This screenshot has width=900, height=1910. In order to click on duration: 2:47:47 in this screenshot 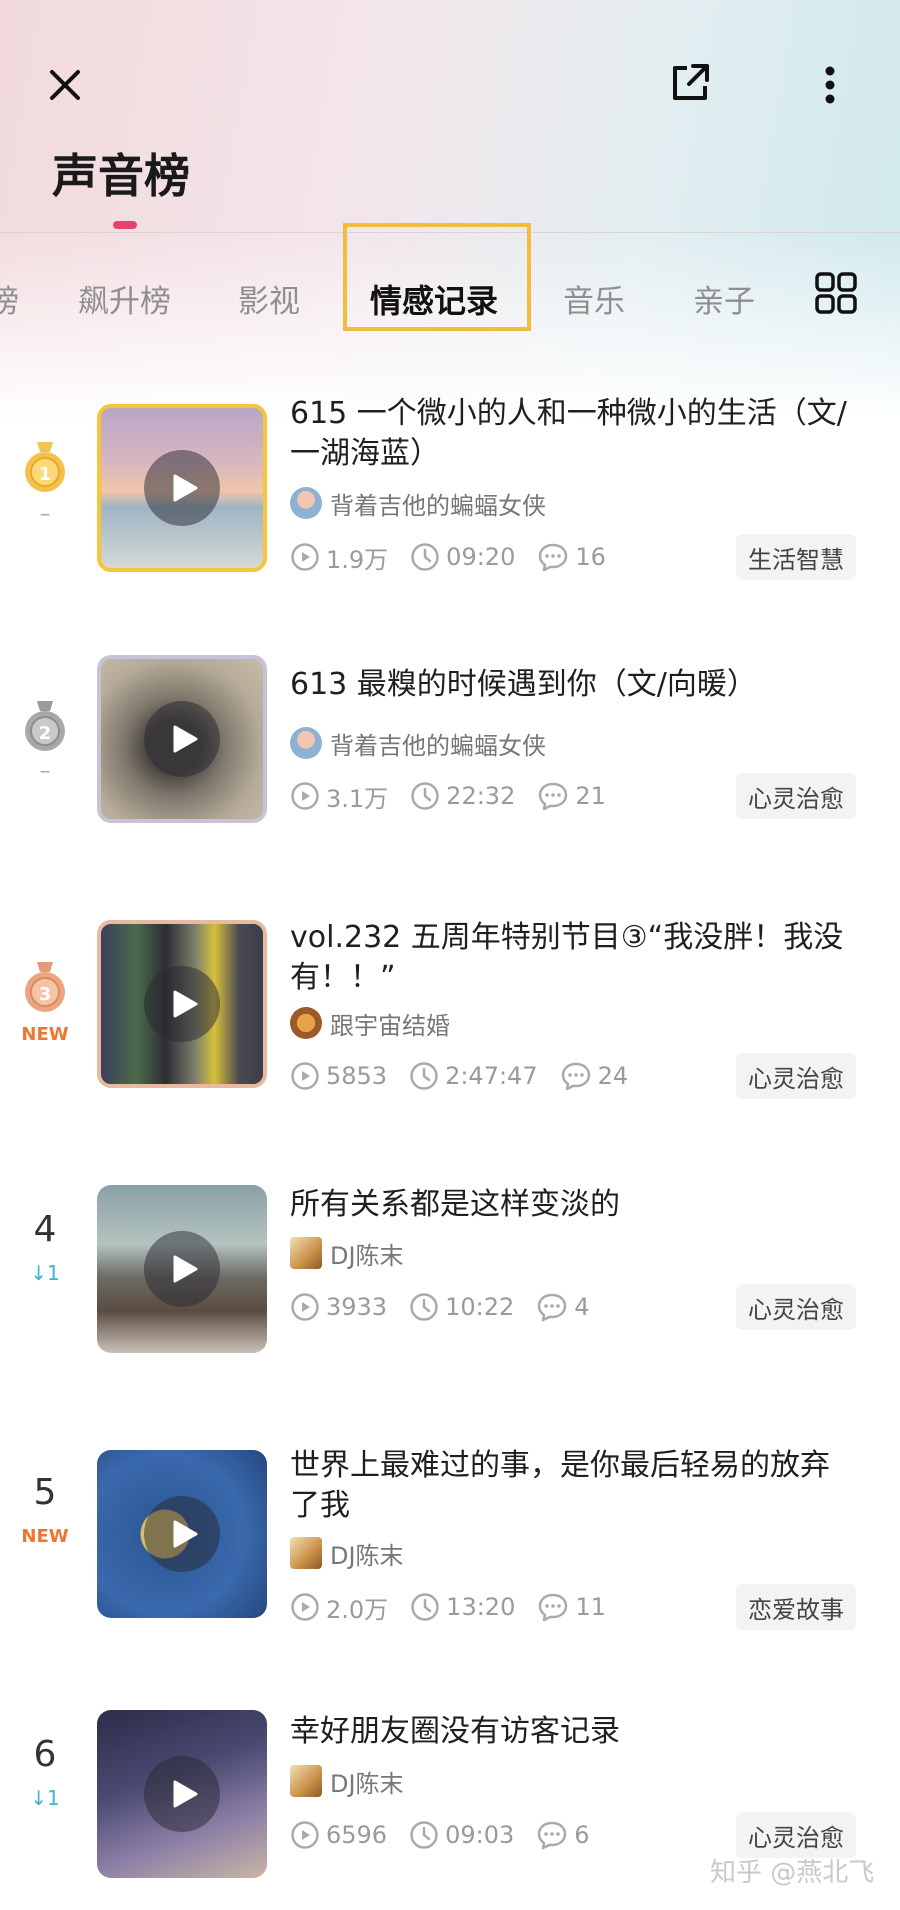, I will do `click(473, 1076)`.